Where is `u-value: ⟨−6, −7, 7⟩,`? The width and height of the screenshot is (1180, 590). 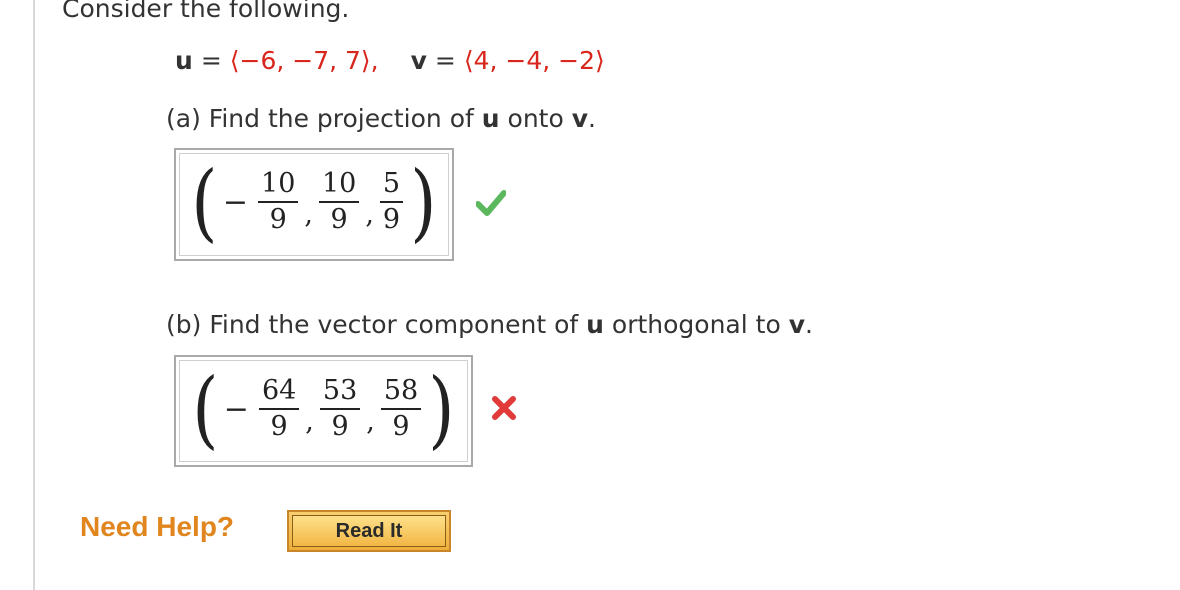 u-value: ⟨−6, −7, 7⟩, is located at coordinates (304, 60).